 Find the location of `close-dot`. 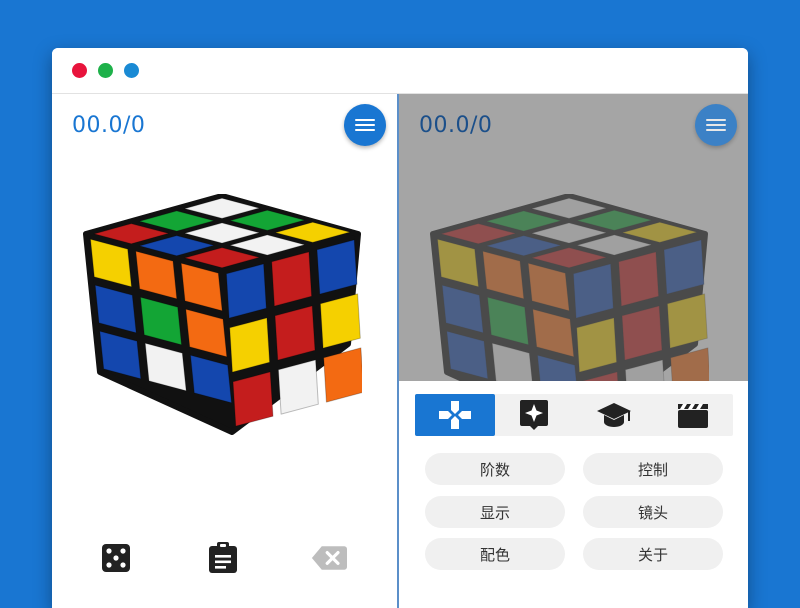

close-dot is located at coordinates (79, 70).